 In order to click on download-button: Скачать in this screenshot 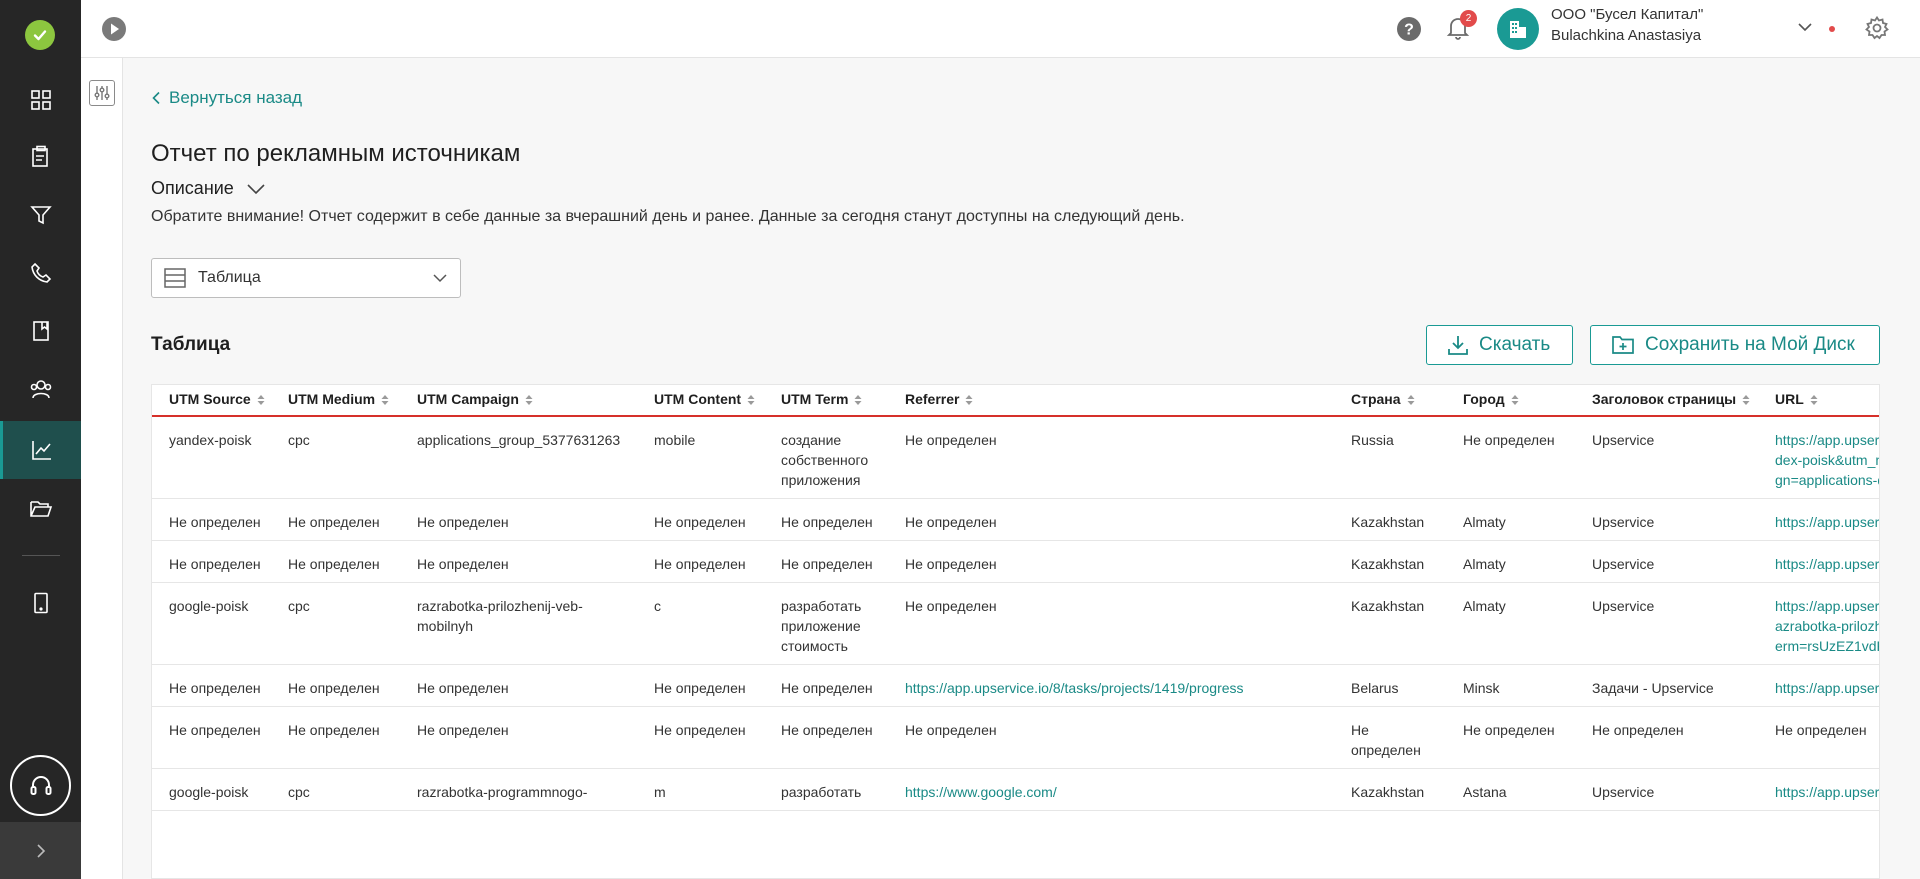, I will do `click(1499, 345)`.